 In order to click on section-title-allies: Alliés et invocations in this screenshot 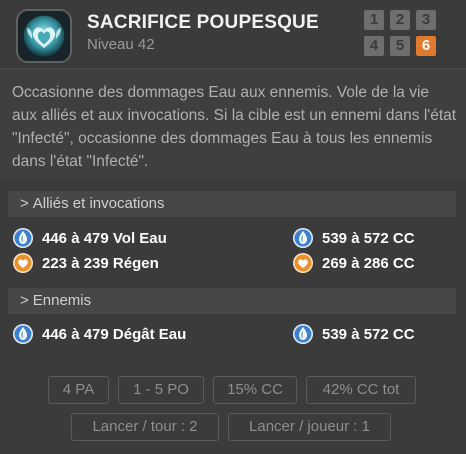, I will do `click(98, 203)`.